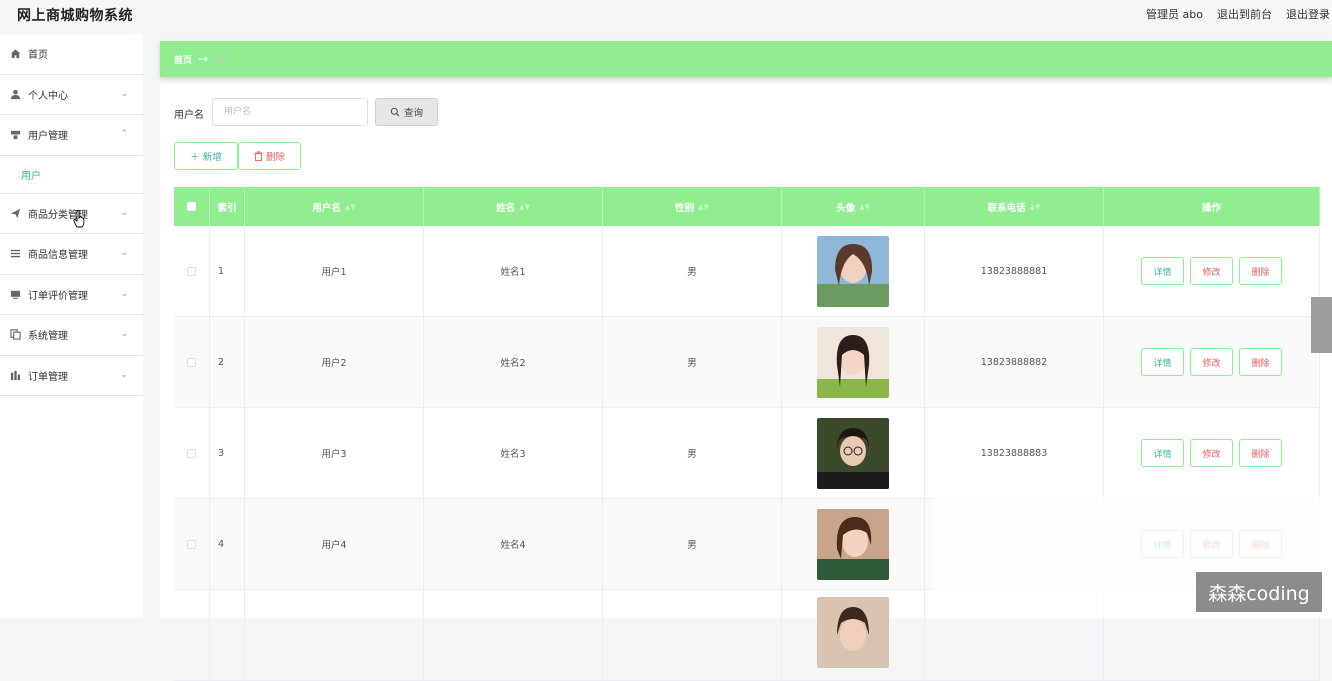 The image size is (1332, 681). I want to click on header-checkbox-cell, so click(192, 206).